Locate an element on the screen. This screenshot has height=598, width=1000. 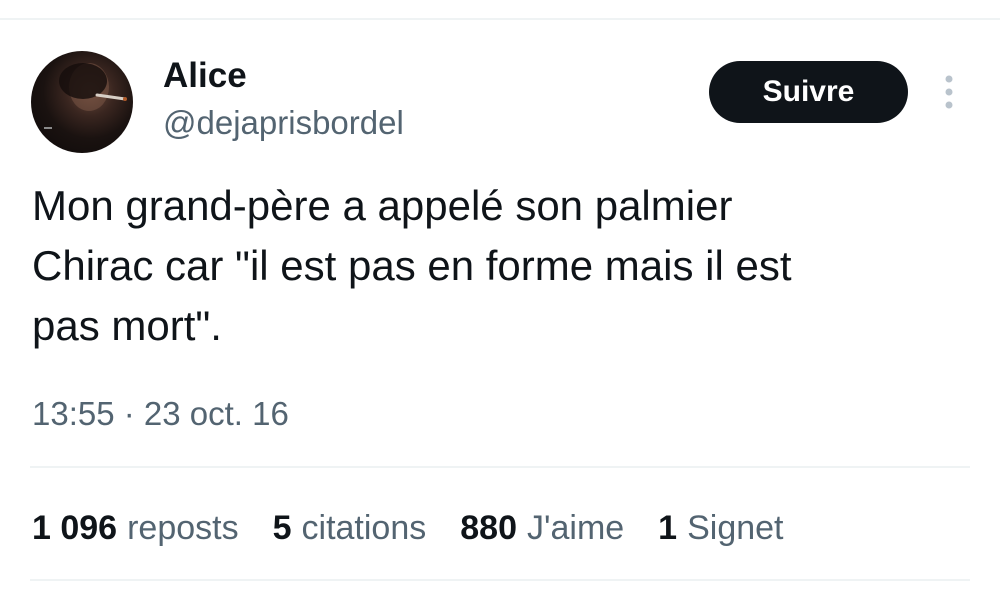
stats-bottom-divider is located at coordinates (500, 580).